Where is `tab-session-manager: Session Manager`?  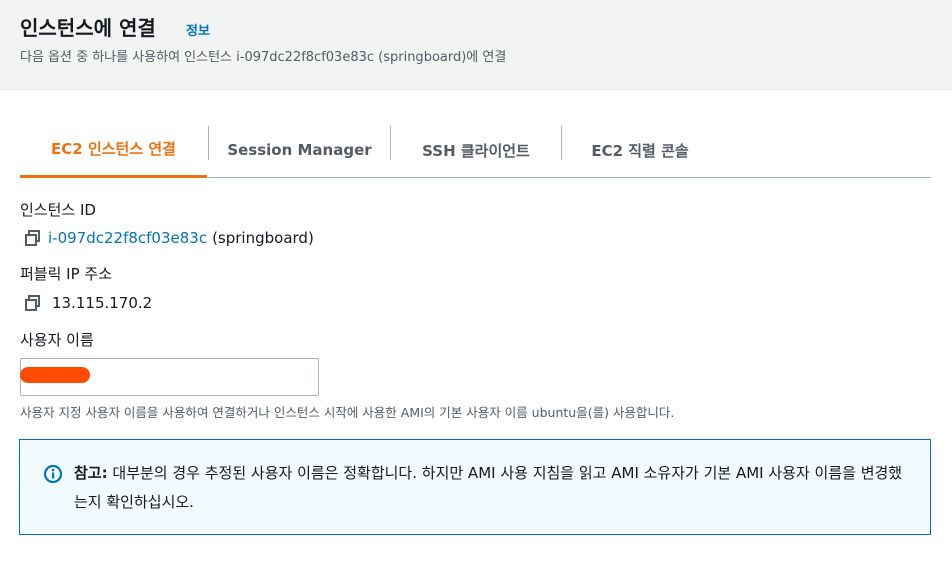 tab-session-manager: Session Manager is located at coordinates (299, 150).